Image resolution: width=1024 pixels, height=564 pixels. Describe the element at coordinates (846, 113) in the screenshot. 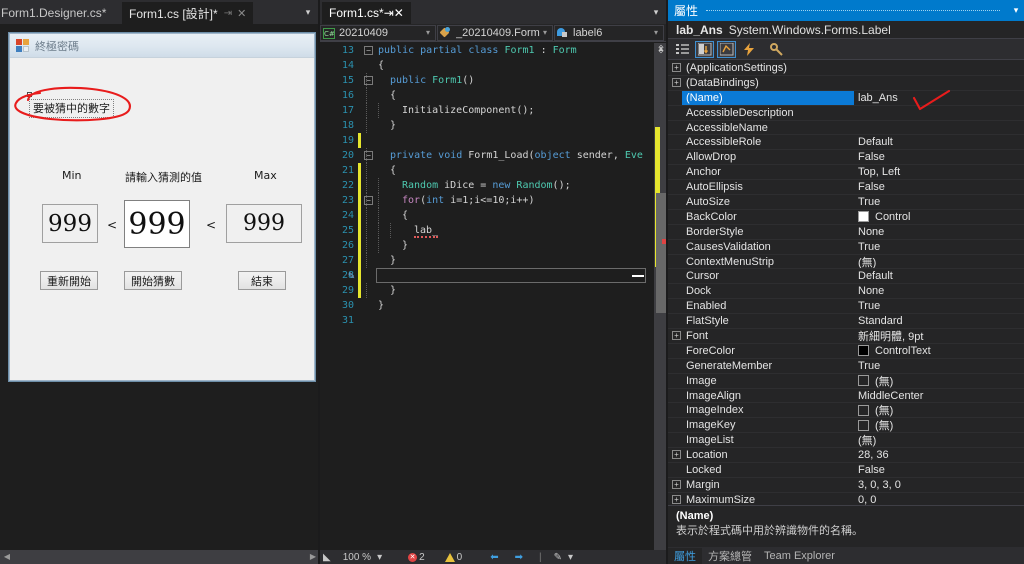

I see `property-row: AccessibleDescription` at that location.